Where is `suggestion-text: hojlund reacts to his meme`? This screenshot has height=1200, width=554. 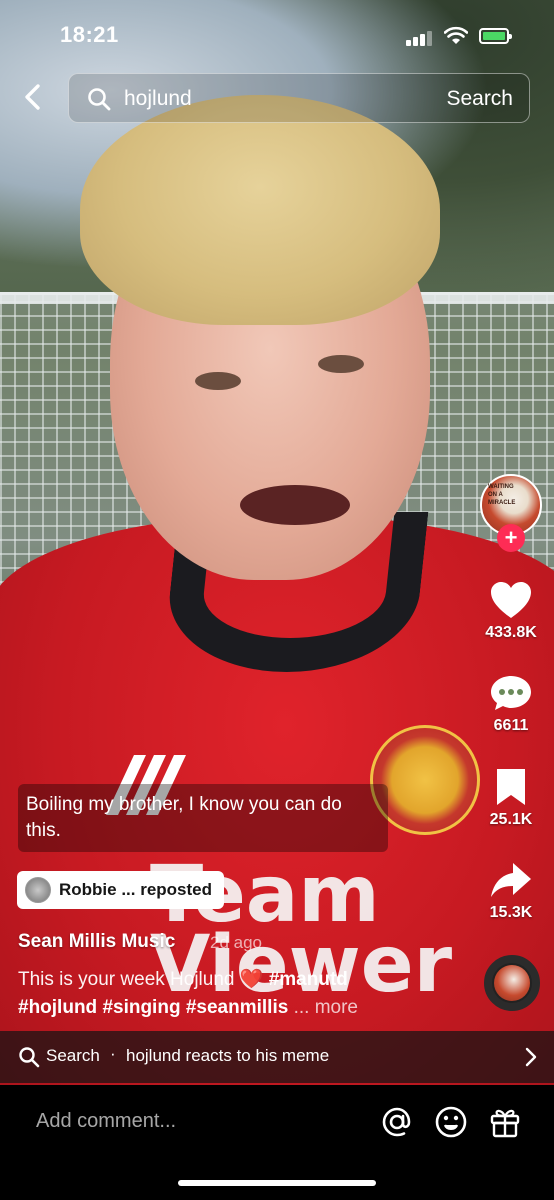
suggestion-text: hojlund reacts to his meme is located at coordinates (228, 1055).